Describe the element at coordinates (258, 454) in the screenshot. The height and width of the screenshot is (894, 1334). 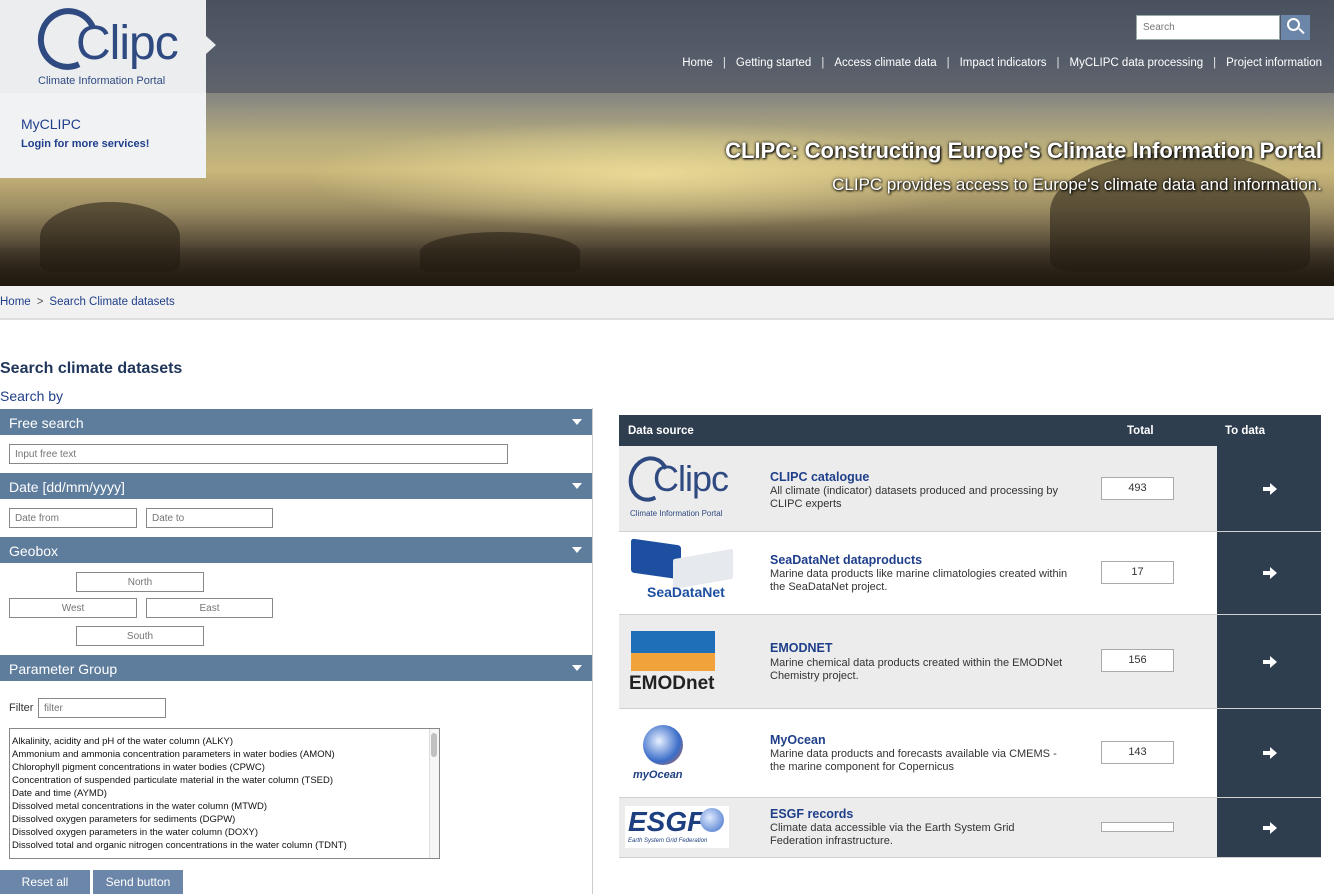
I see `free-text-input` at that location.